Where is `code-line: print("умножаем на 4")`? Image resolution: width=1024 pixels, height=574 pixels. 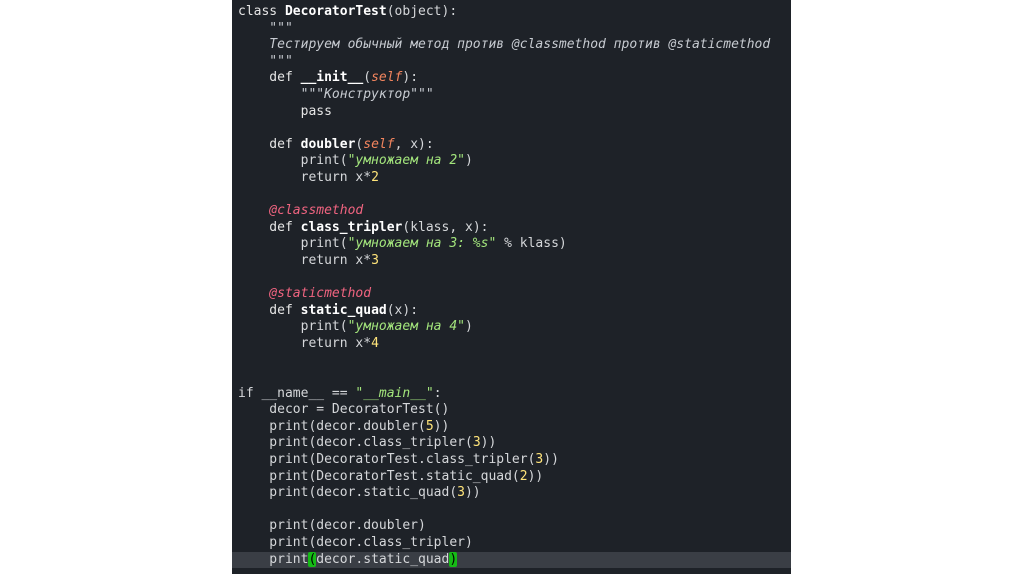 code-line: print("умножаем на 4") is located at coordinates (511, 327).